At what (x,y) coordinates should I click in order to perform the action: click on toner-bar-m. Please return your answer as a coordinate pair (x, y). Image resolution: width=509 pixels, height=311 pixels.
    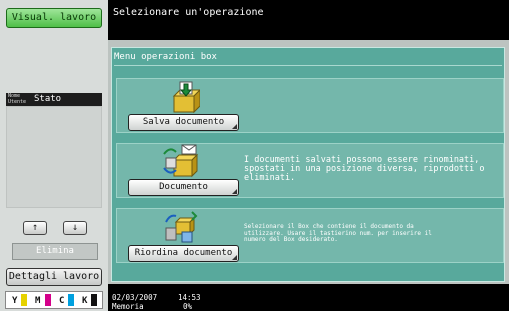
    Looking at the image, I should click on (48, 300).